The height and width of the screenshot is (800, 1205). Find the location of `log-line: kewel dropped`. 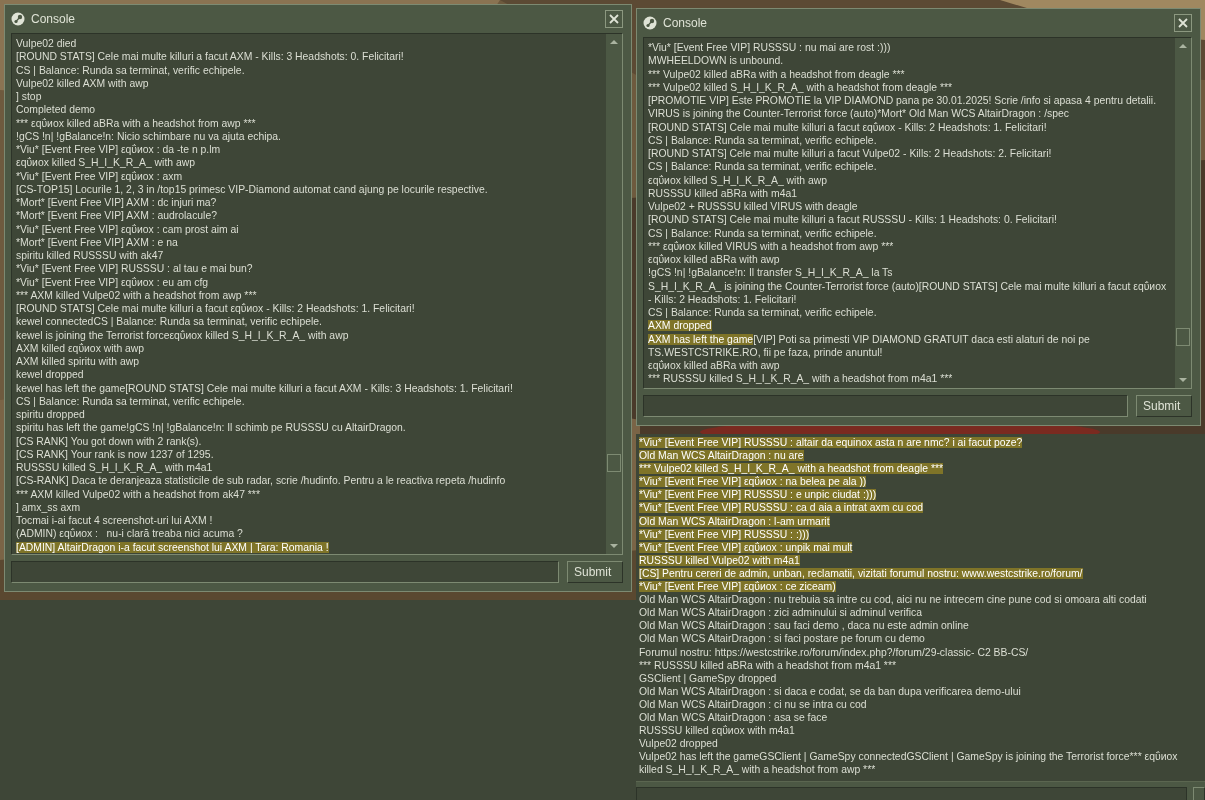

log-line: kewel dropped is located at coordinates (50, 375).